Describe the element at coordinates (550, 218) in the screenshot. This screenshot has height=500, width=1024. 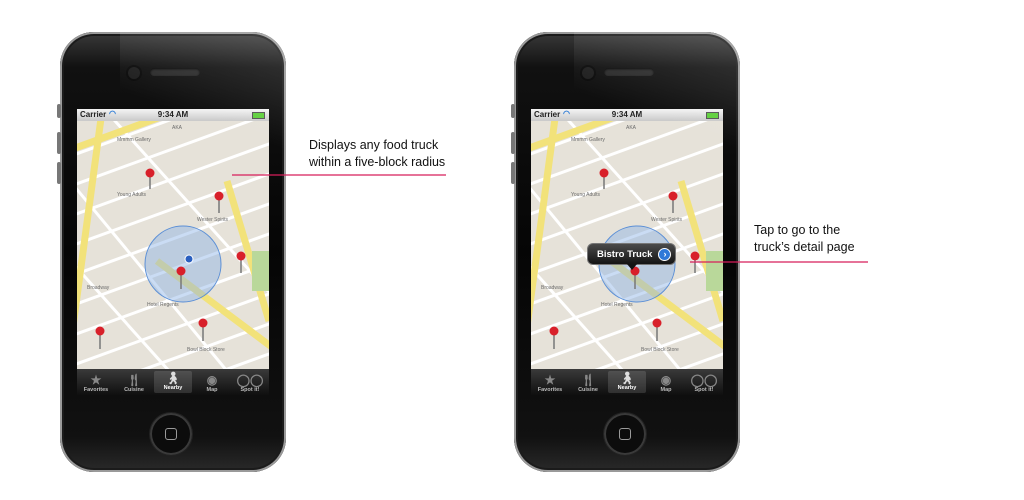
I see `leader-lines` at that location.